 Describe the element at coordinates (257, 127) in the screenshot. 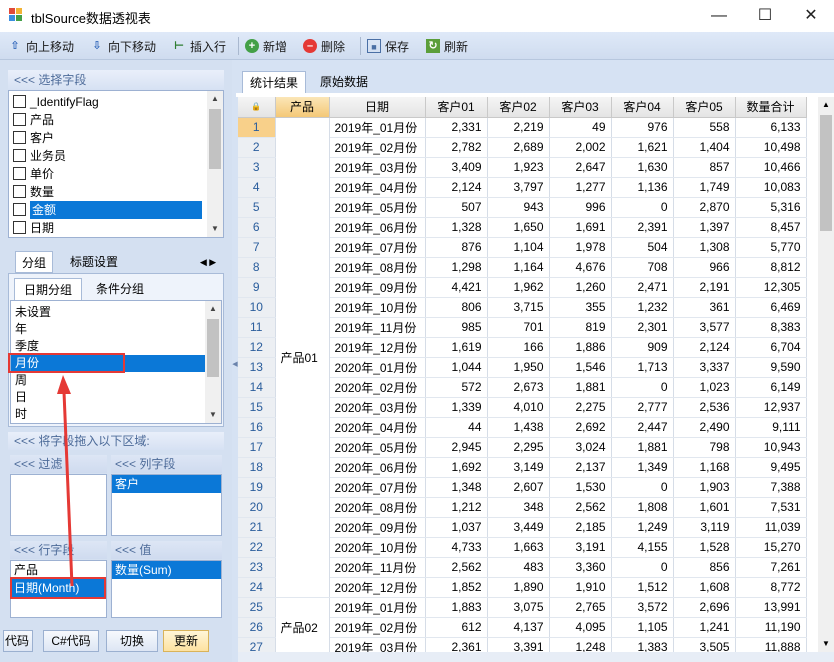

I see `row-number: 1` at that location.